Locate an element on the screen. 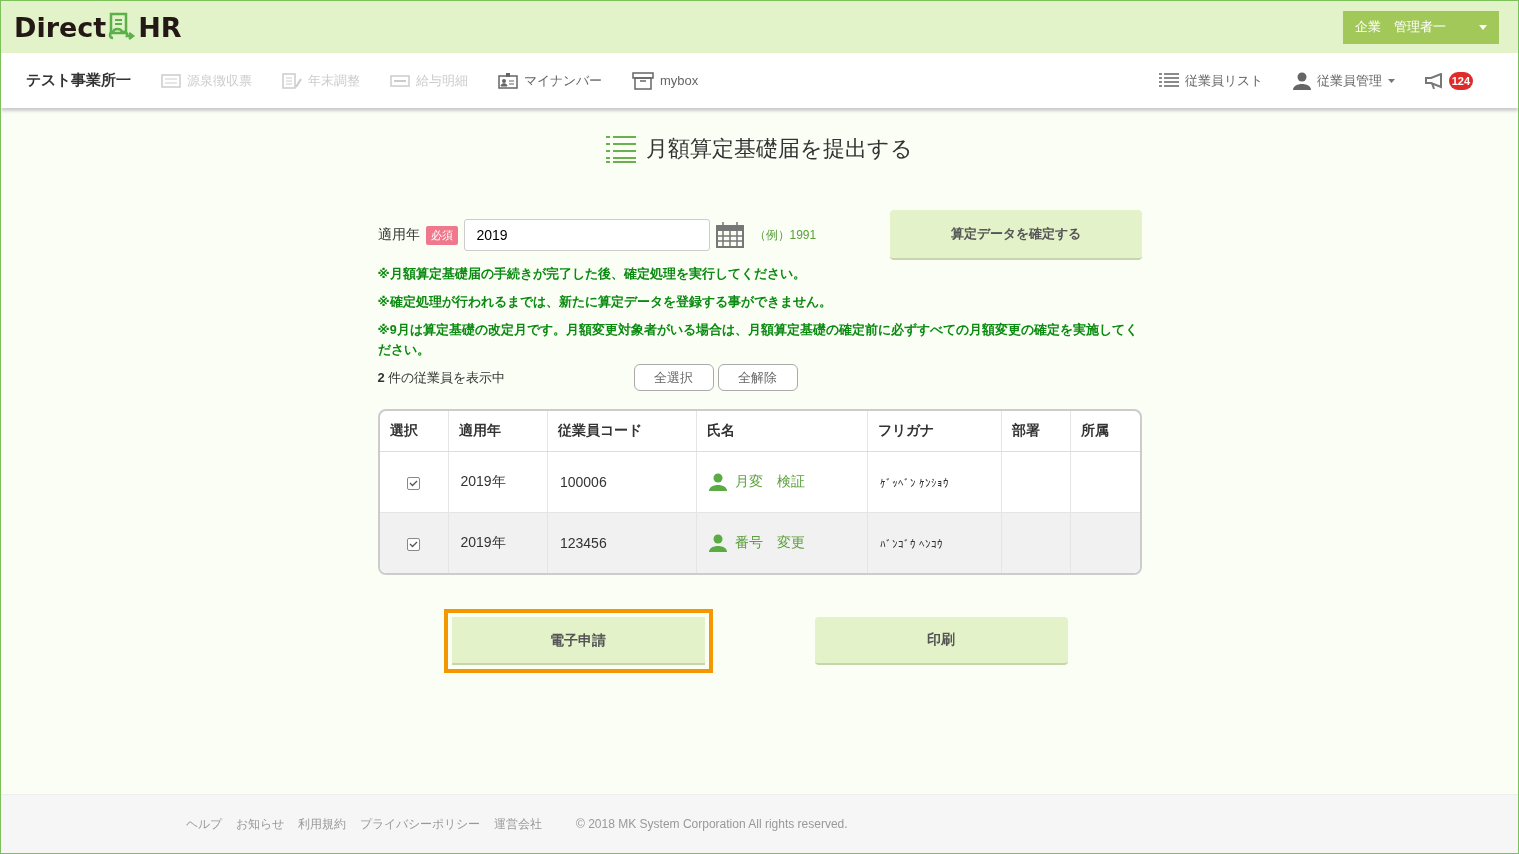 The height and width of the screenshot is (854, 1519). card-icon is located at coordinates (400, 80).